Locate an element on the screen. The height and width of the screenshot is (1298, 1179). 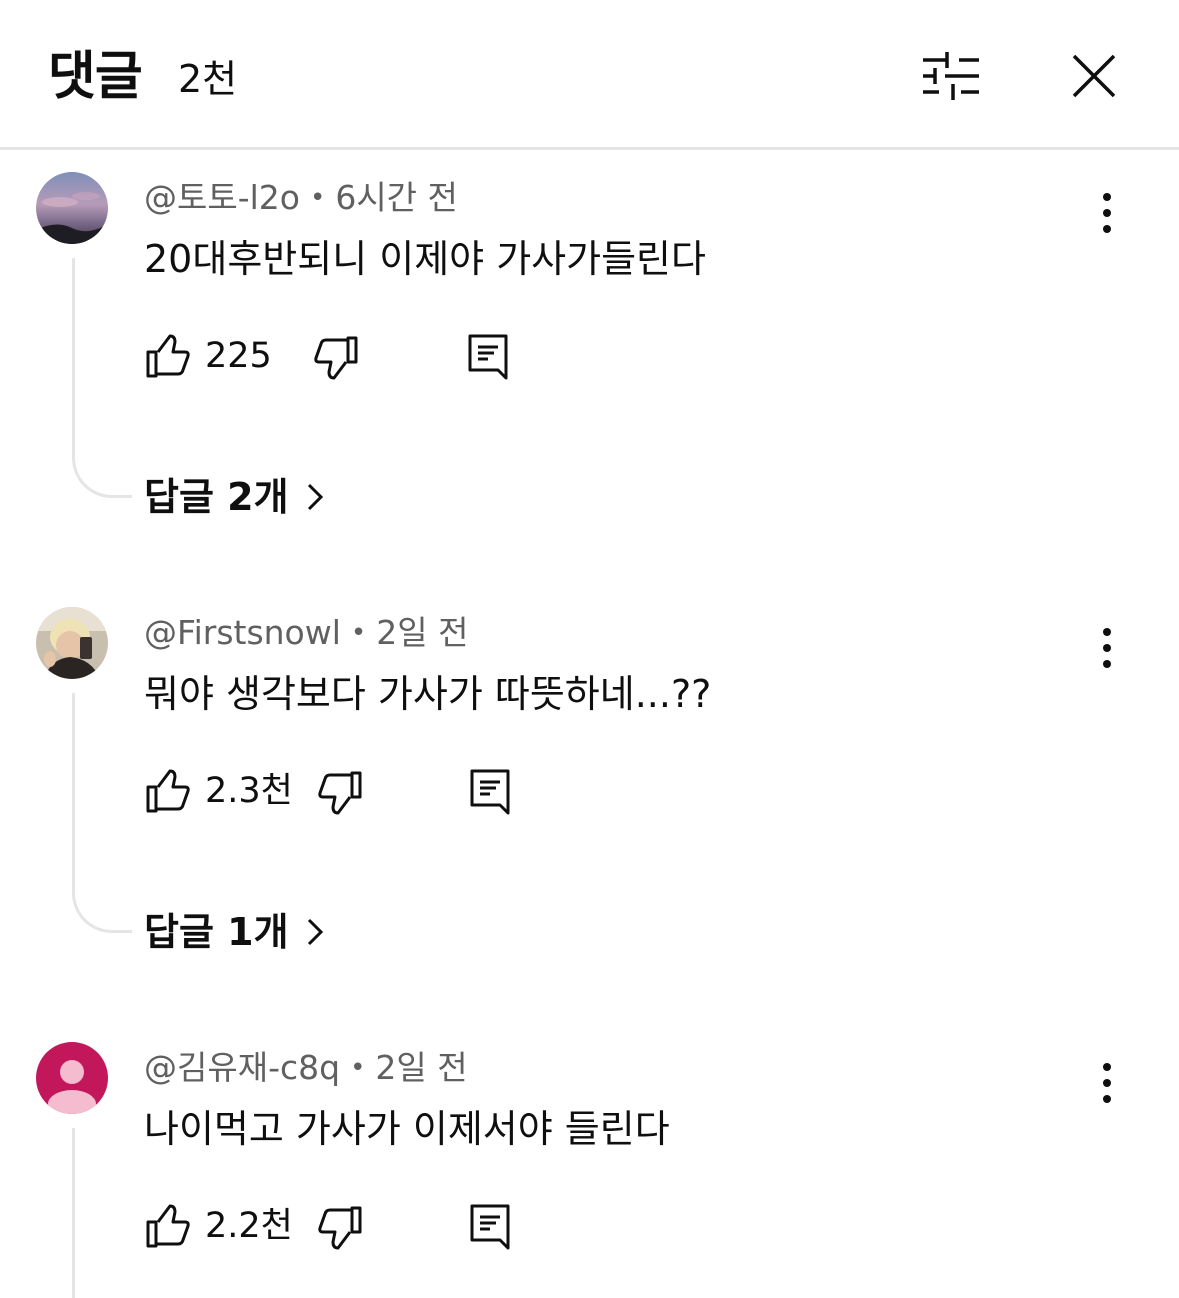
view-replies-link: 답글 2개 is located at coordinates (235, 497).